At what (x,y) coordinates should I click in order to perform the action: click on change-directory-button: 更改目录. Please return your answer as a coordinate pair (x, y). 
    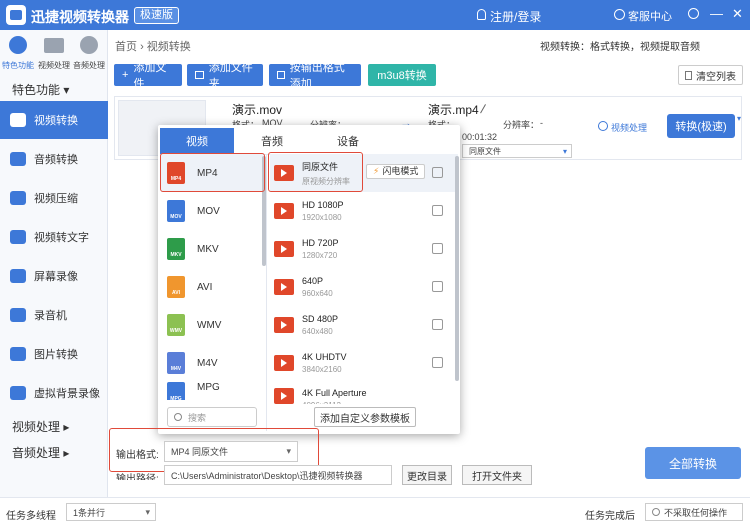
    Looking at the image, I should click on (427, 475).